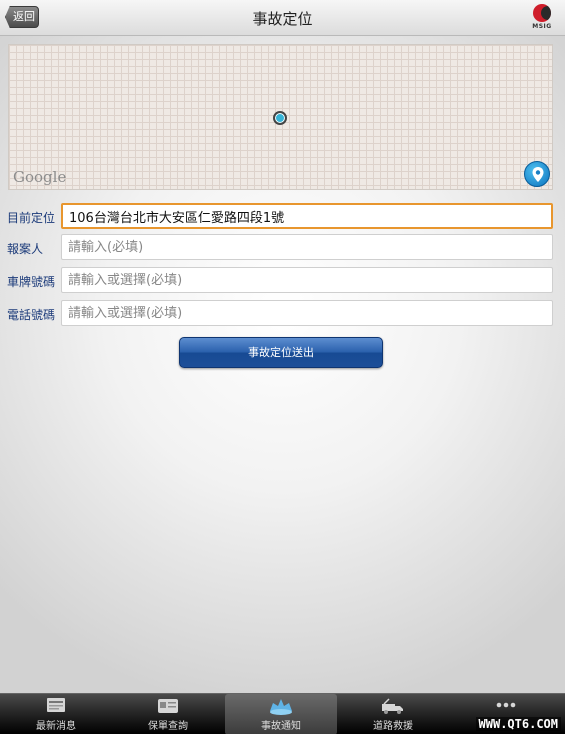 This screenshot has height=734, width=565. I want to click on tab-label: 最新消息, so click(56, 726).